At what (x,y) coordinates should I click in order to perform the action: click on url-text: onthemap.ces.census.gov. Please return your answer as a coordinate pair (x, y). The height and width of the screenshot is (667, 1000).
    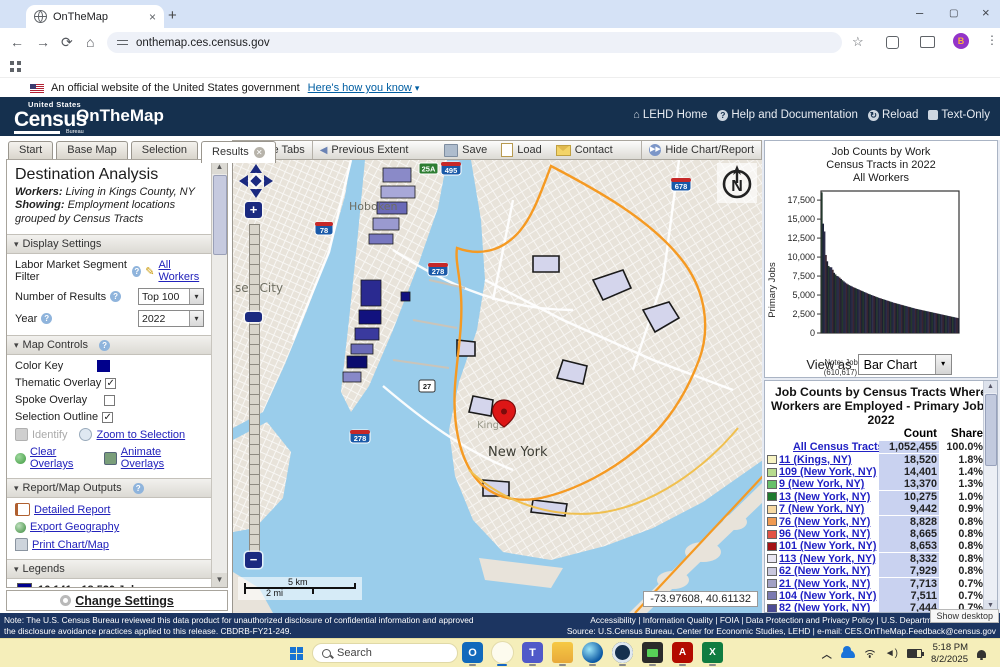
    Looking at the image, I should click on (203, 43).